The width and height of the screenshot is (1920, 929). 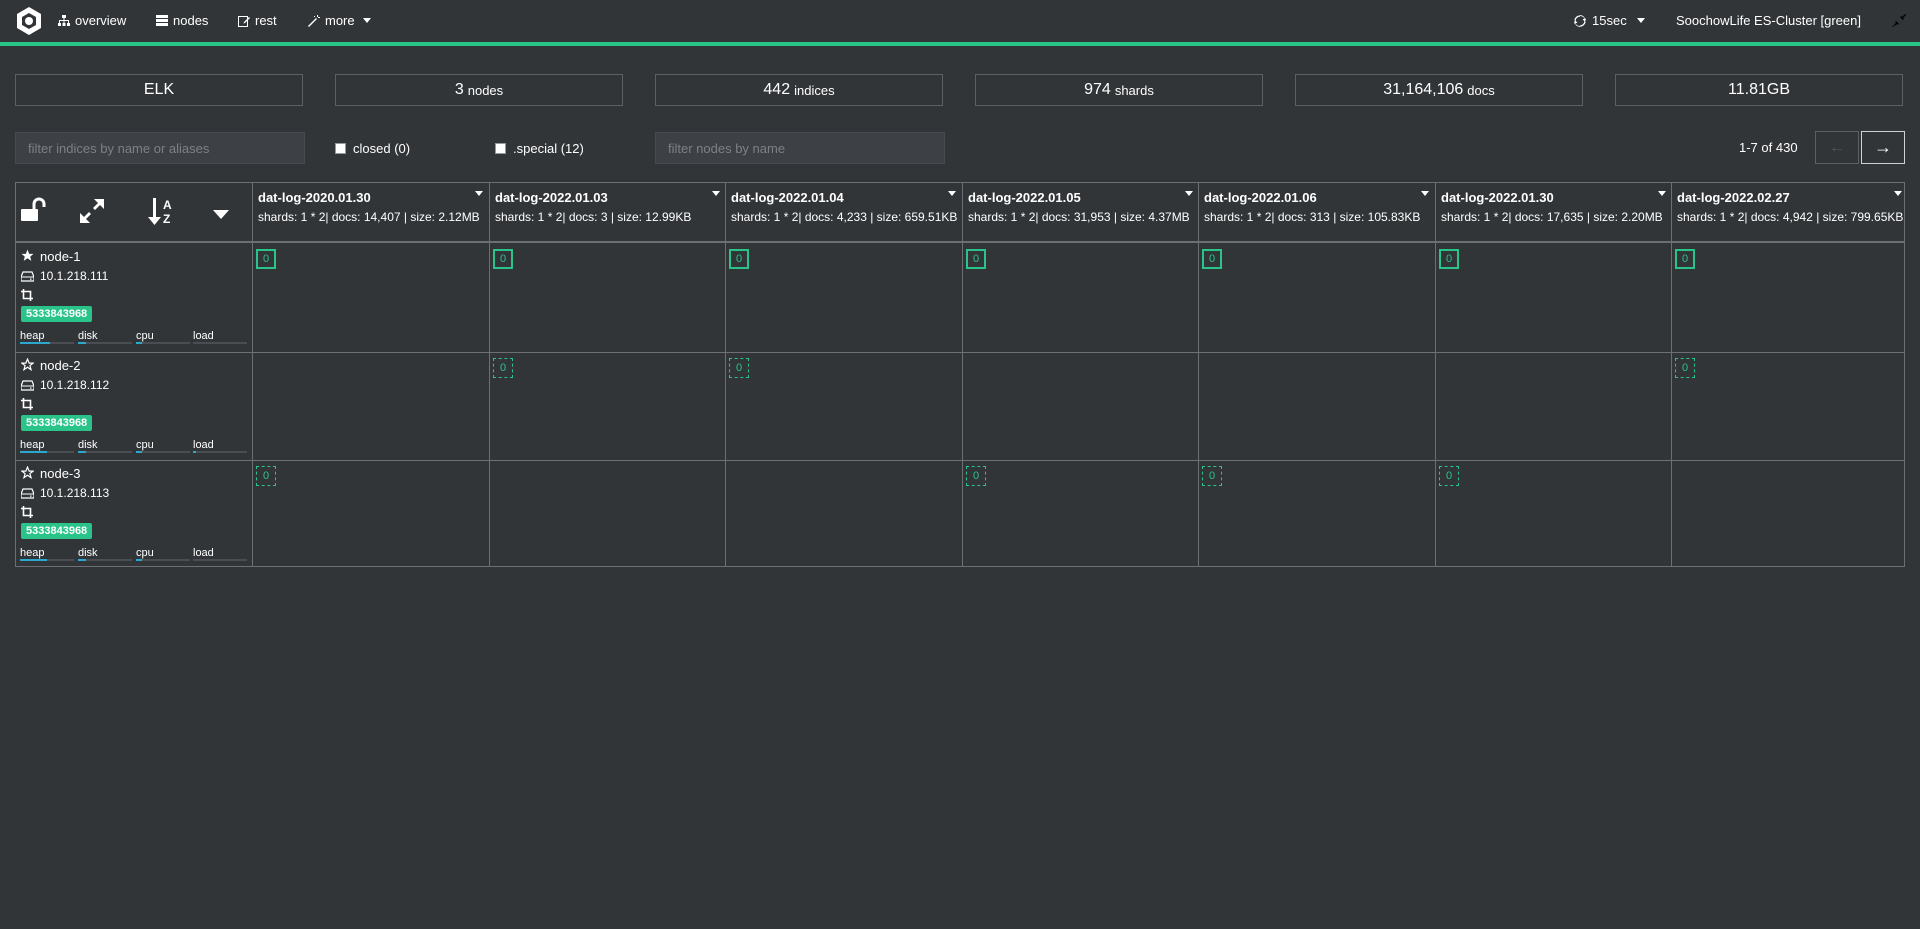 What do you see at coordinates (162, 212) in the screenshot?
I see `sort-alpha-icon: AZ` at bounding box center [162, 212].